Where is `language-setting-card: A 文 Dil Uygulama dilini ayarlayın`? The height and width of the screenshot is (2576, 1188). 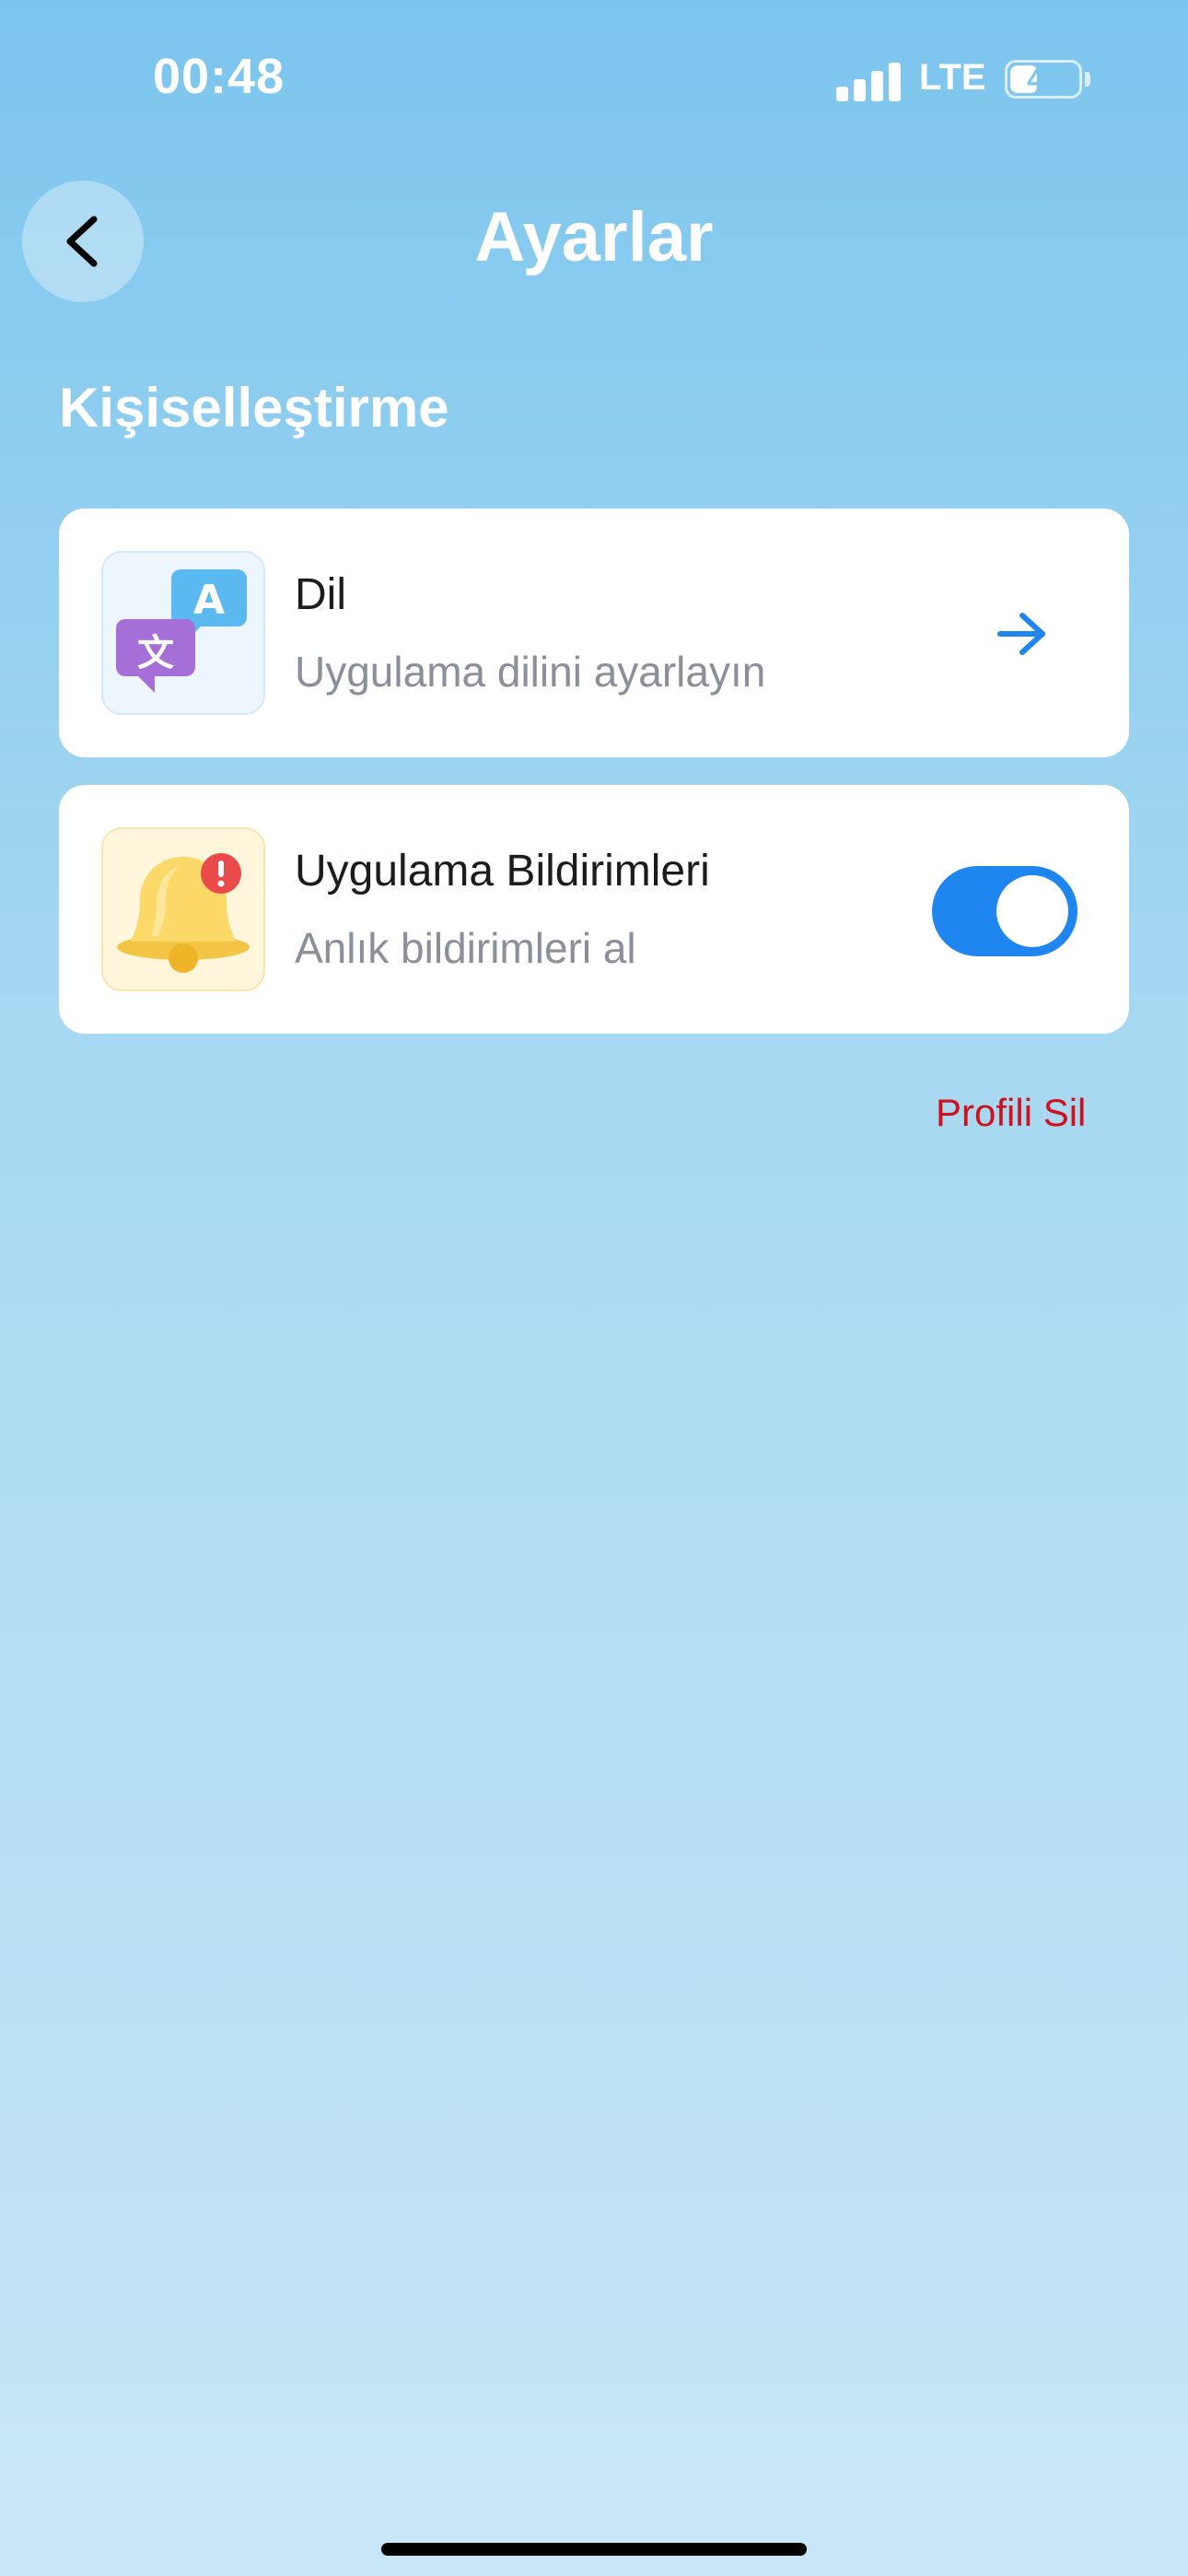 language-setting-card: A 文 Dil Uygulama dilini ayarlayın is located at coordinates (594, 633).